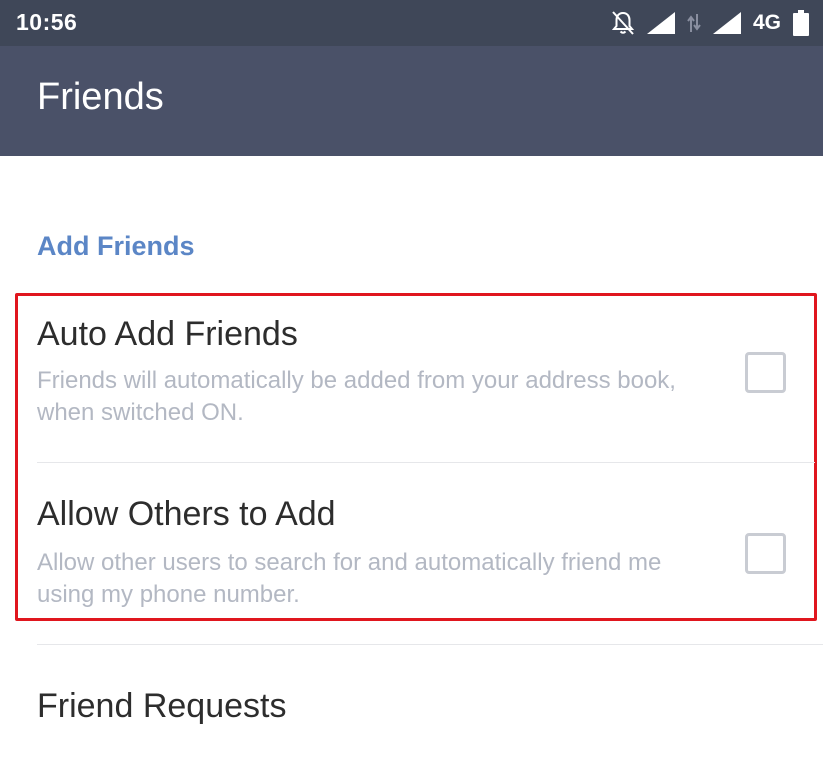  What do you see at coordinates (801, 23) in the screenshot?
I see `battery-icon` at bounding box center [801, 23].